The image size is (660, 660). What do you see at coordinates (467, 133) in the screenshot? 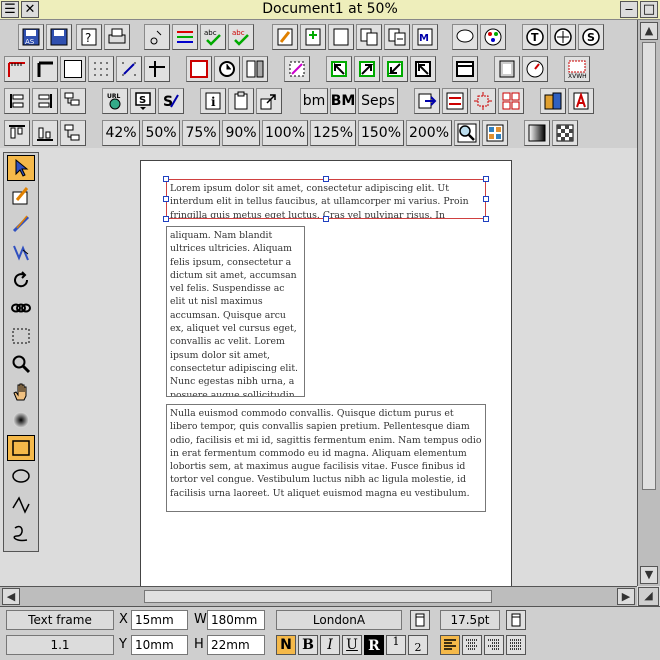
I see `zoom-tool-icon` at bounding box center [467, 133].